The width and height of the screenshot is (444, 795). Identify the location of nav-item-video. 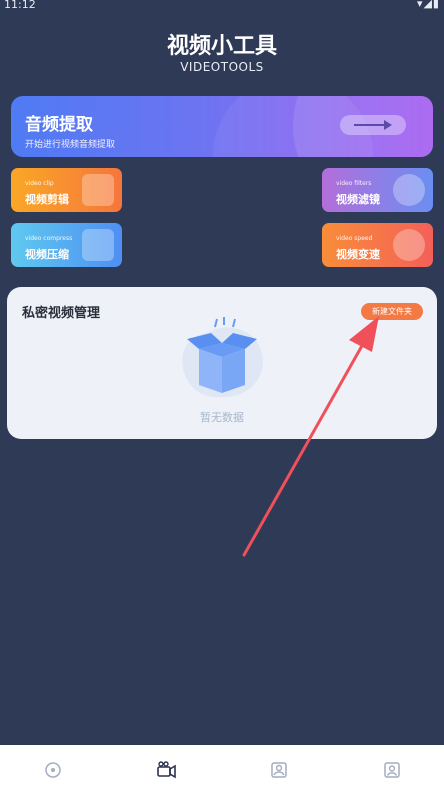
(166, 770).